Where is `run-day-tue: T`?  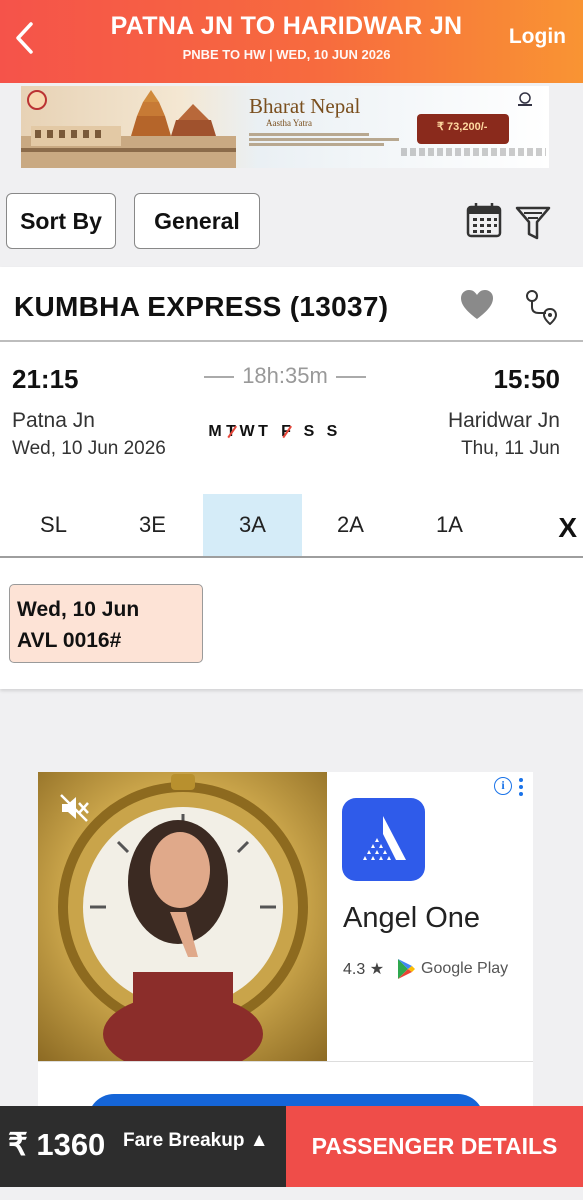
run-day-tue: T is located at coordinates (231, 432).